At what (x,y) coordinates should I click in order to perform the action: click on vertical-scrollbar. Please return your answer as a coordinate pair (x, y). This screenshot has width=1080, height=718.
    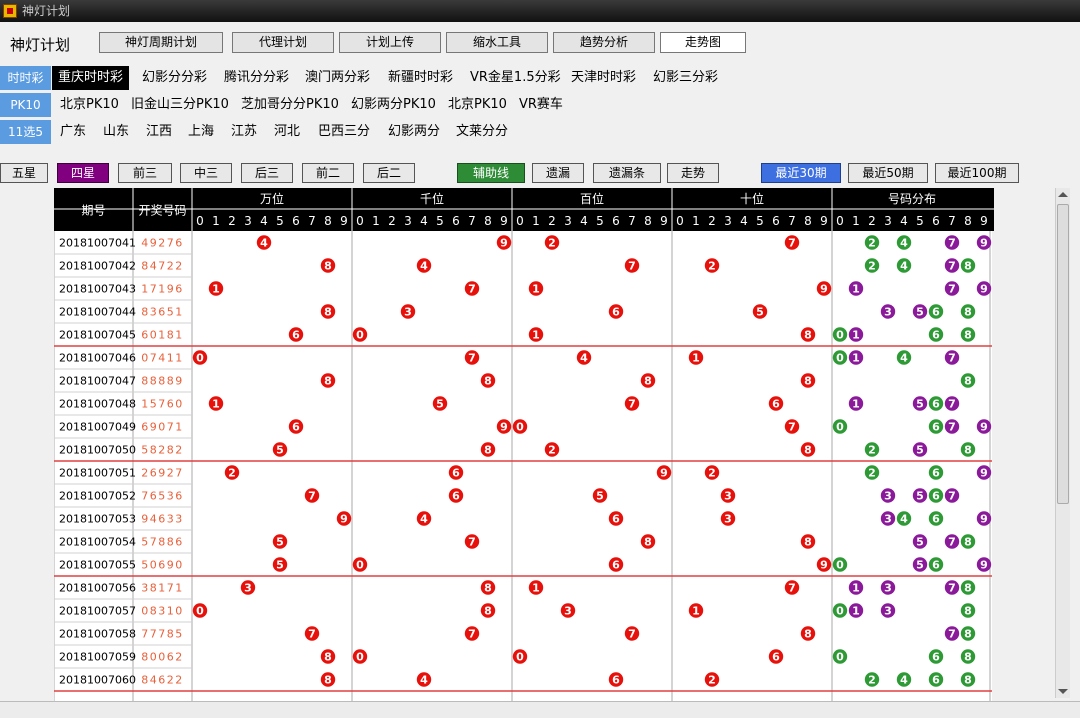
    Looking at the image, I should click on (1062, 443).